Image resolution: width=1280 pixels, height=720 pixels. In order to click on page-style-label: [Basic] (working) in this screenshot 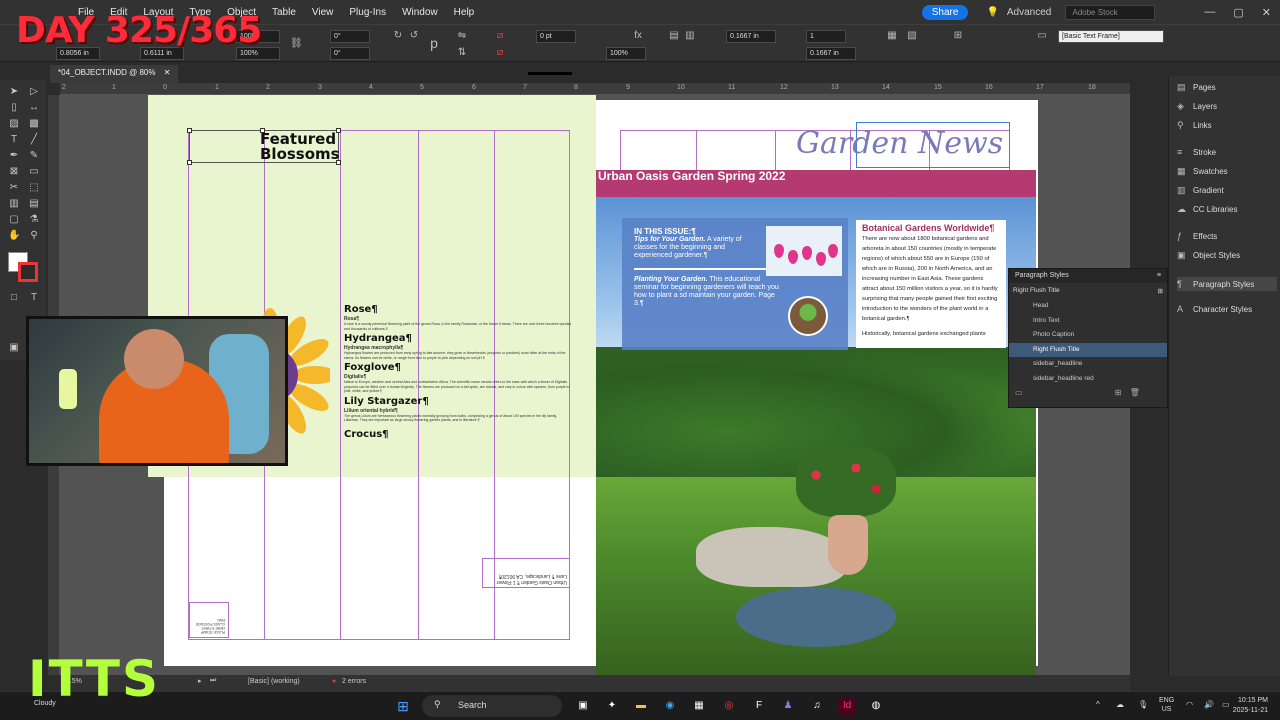, I will do `click(274, 681)`.